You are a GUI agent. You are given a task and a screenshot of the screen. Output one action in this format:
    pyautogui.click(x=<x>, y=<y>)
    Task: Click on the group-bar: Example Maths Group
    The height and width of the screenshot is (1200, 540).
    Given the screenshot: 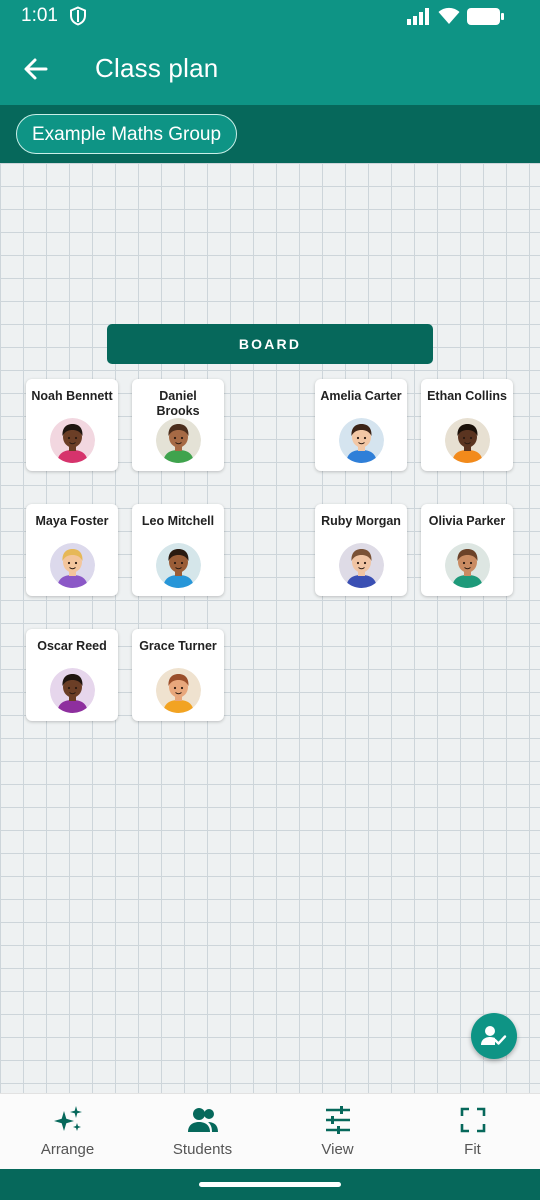 What is the action you would take?
    pyautogui.click(x=270, y=134)
    